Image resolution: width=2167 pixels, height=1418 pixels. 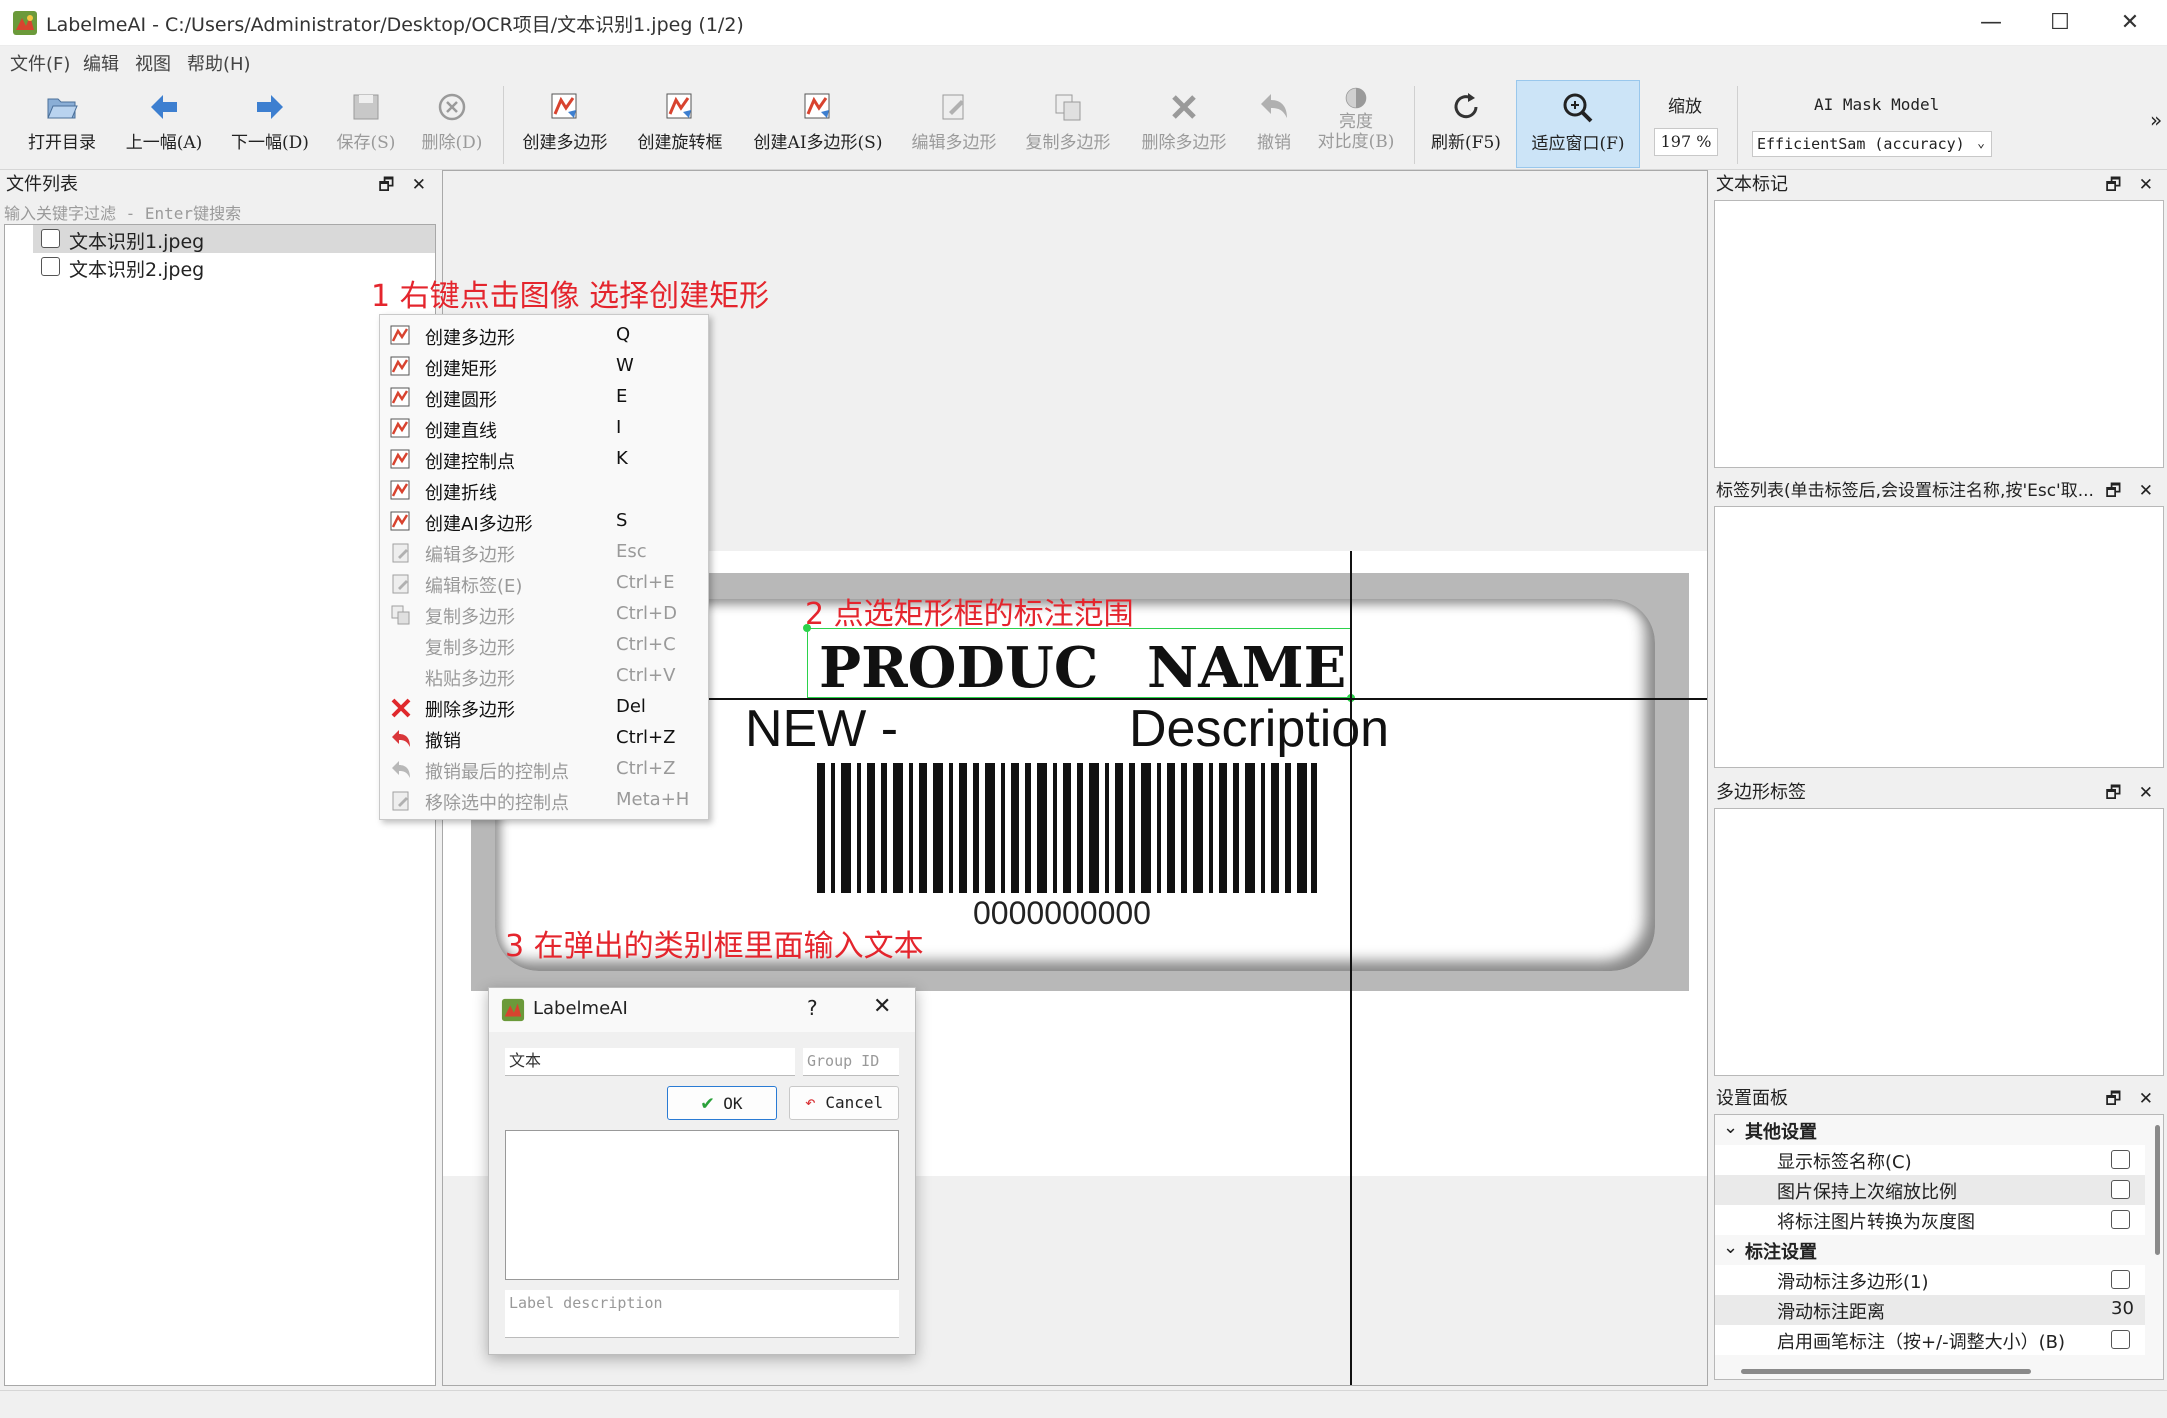 What do you see at coordinates (1067, 828) in the screenshot?
I see `barcode-graphic` at bounding box center [1067, 828].